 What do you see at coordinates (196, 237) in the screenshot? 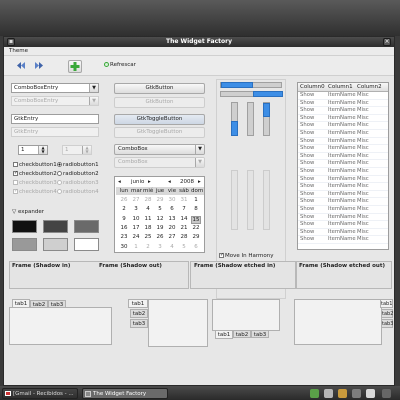
I see `calendar-day: 29` at bounding box center [196, 237].